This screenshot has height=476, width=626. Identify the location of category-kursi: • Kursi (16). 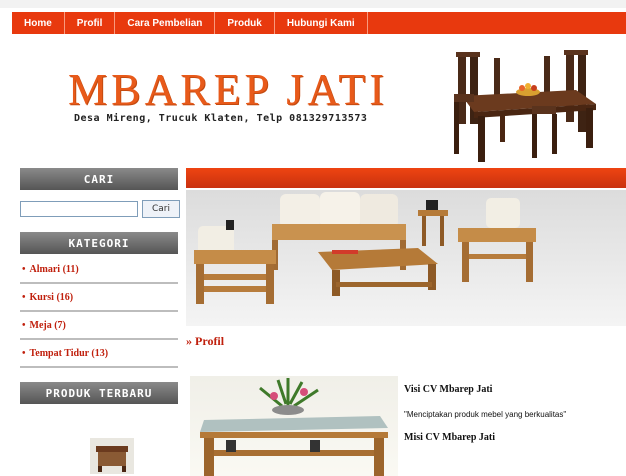
(99, 298).